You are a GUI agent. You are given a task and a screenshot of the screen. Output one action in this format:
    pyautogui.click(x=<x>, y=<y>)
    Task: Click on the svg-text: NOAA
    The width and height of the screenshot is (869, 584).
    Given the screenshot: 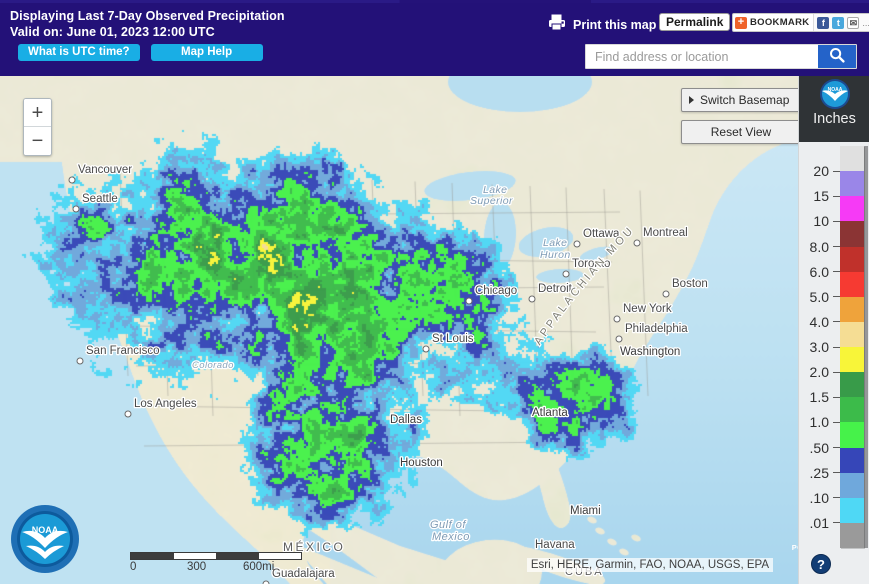 What is the action you would take?
    pyautogui.click(x=45, y=530)
    